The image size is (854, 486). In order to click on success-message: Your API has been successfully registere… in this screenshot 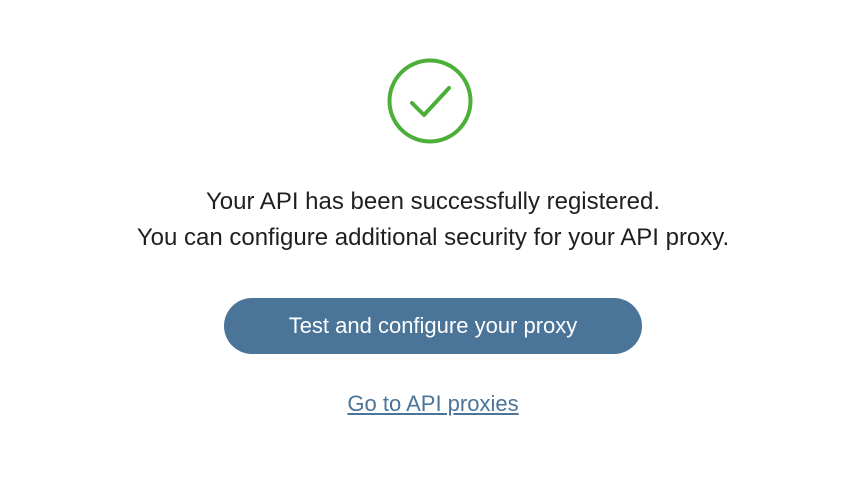, I will do `click(427, 220)`.